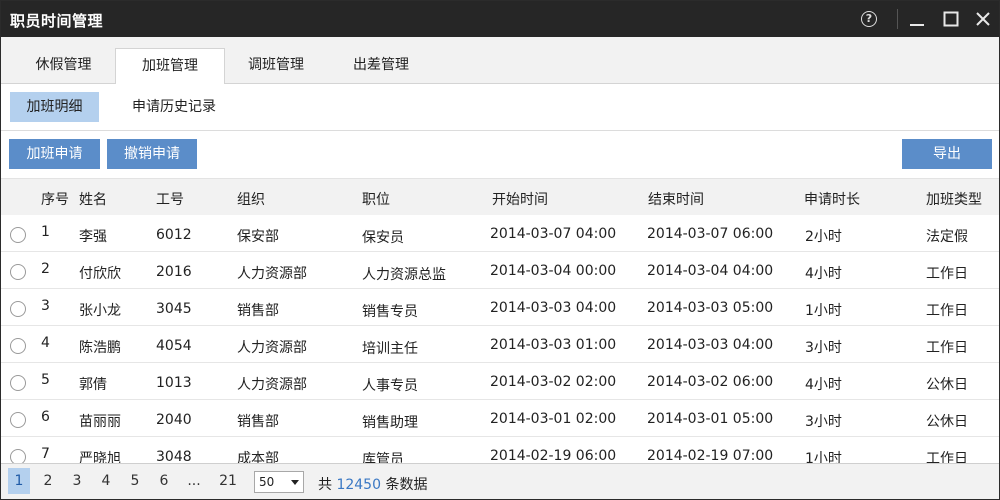  Describe the element at coordinates (676, 199) in the screenshot. I see `column-header-end: 结束时间` at that location.